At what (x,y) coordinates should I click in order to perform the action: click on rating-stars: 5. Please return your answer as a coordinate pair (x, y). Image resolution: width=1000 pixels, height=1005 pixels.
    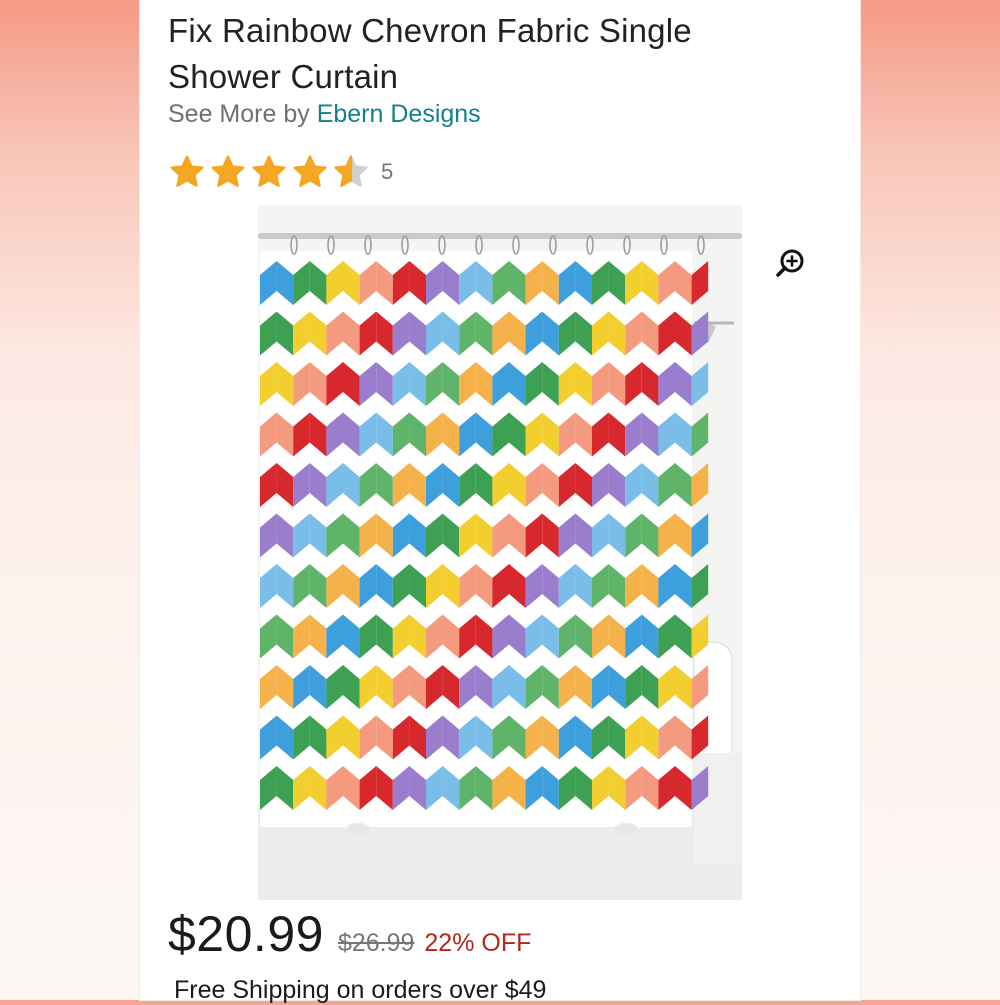
    Looking at the image, I should click on (280, 172).